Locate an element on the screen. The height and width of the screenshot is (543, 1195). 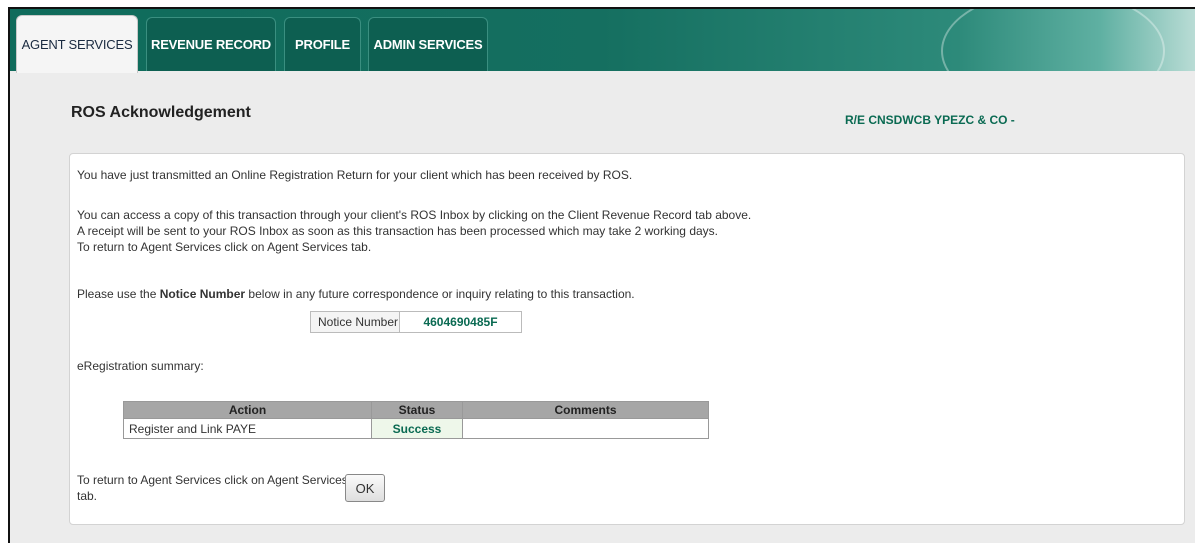
tab-agent-services: AGENT SERVICES is located at coordinates (77, 44).